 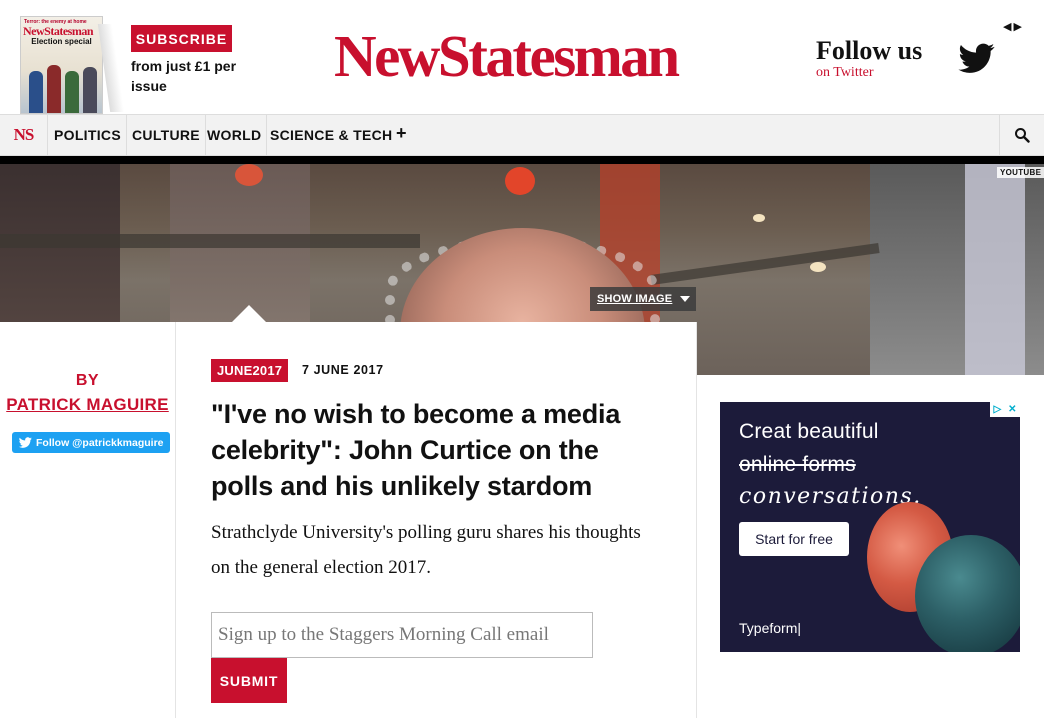 I want to click on ad-decorative-orb, so click(x=967, y=593).